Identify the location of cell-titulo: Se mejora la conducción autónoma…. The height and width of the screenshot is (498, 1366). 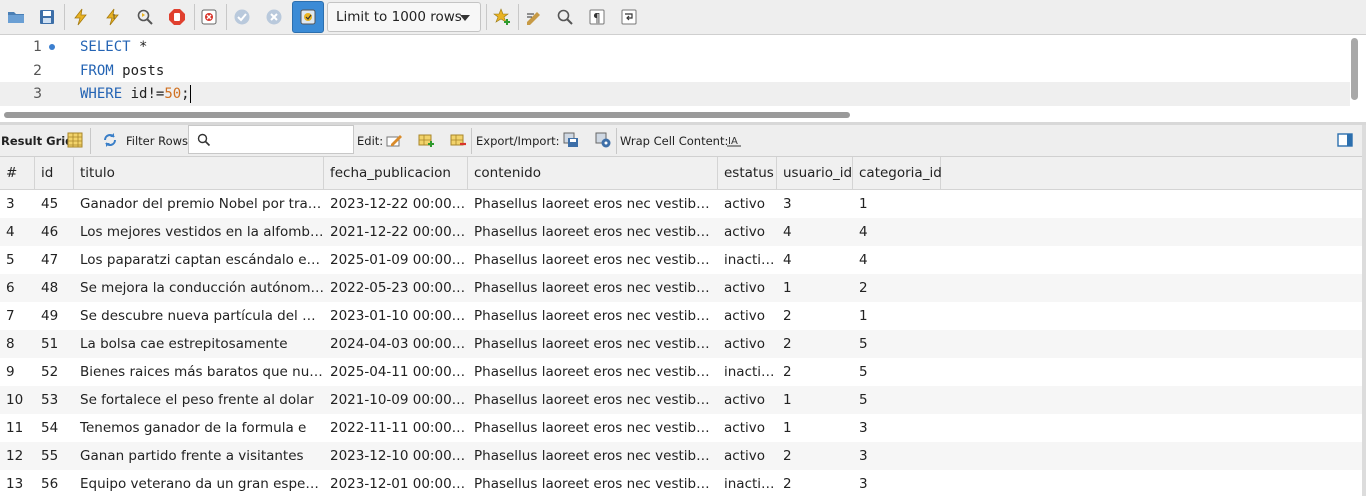
(199, 288).